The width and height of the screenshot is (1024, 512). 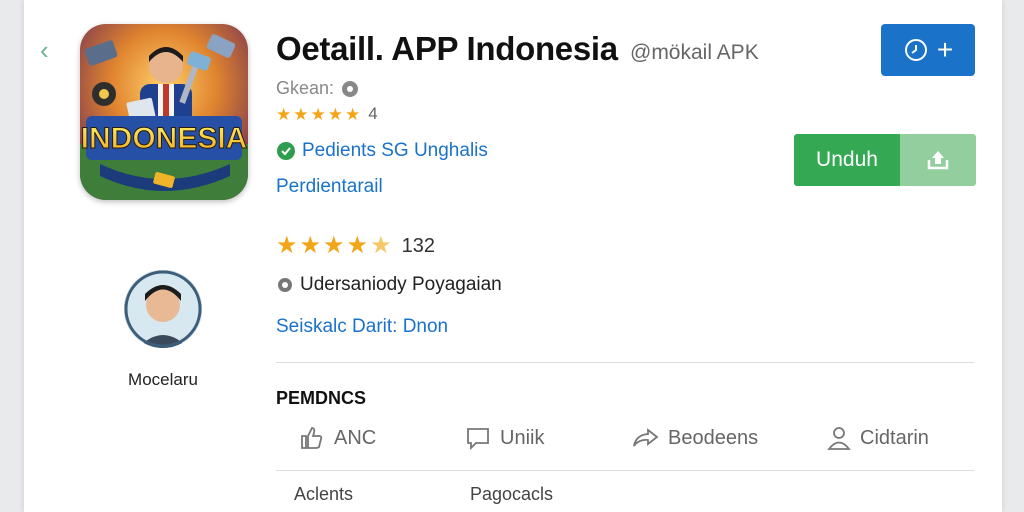 I want to click on action-user: Cidtarin, so click(x=877, y=438).